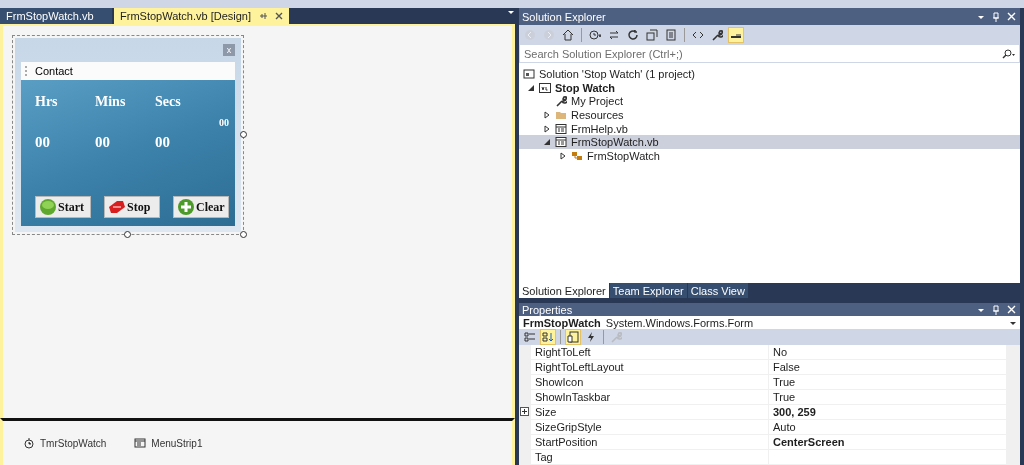 The image size is (1024, 465). Describe the element at coordinates (529, 73) in the screenshot. I see `solution-icon` at that location.